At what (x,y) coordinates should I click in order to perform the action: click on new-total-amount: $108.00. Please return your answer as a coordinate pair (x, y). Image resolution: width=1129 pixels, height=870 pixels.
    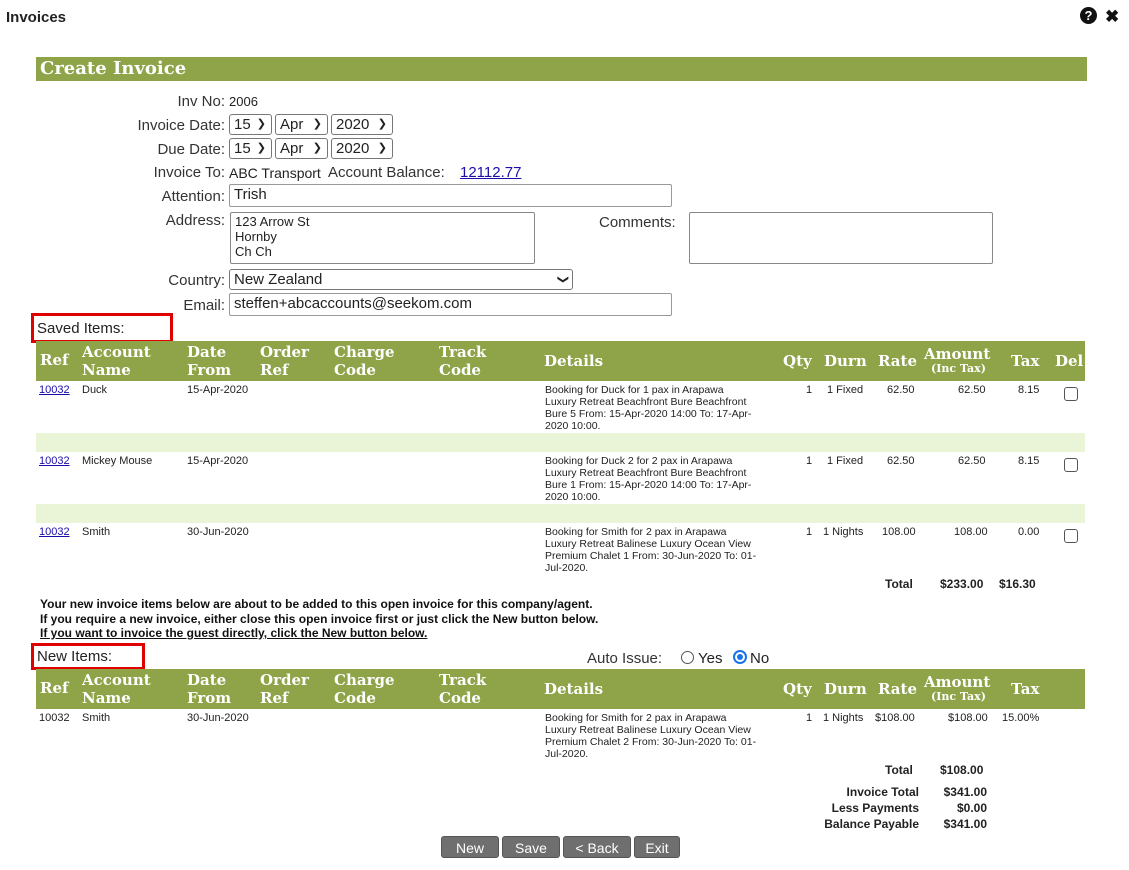
    Looking at the image, I should click on (962, 770).